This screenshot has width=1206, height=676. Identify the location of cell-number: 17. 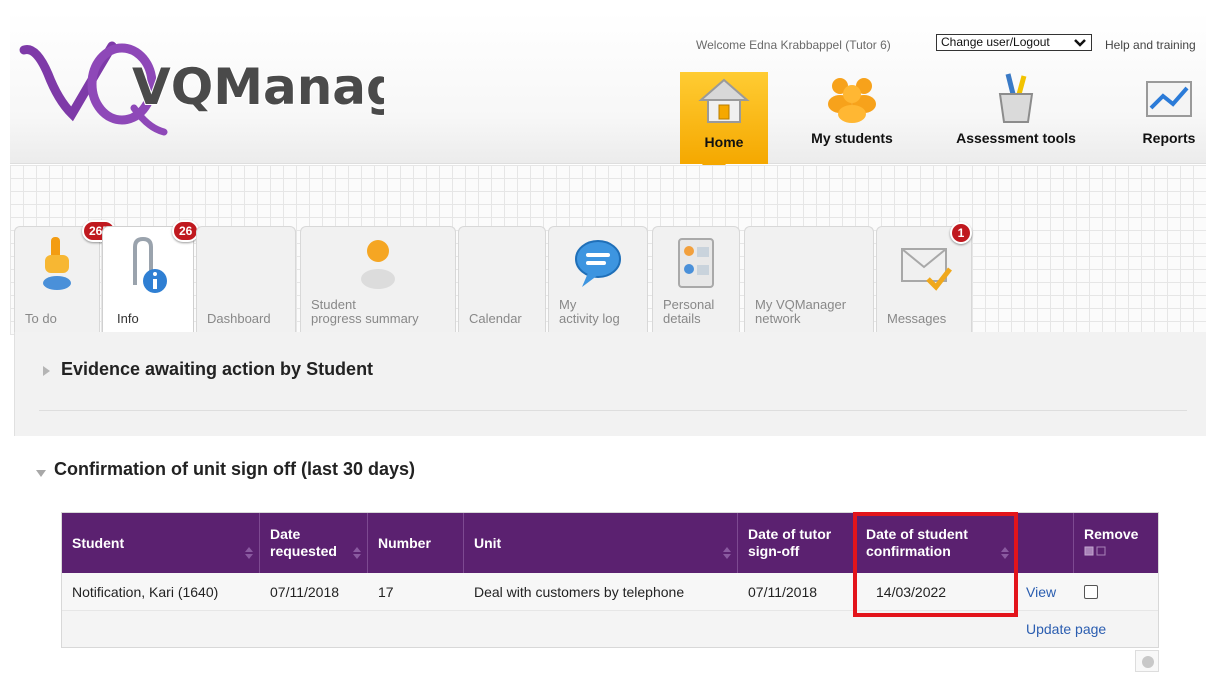
(386, 592).